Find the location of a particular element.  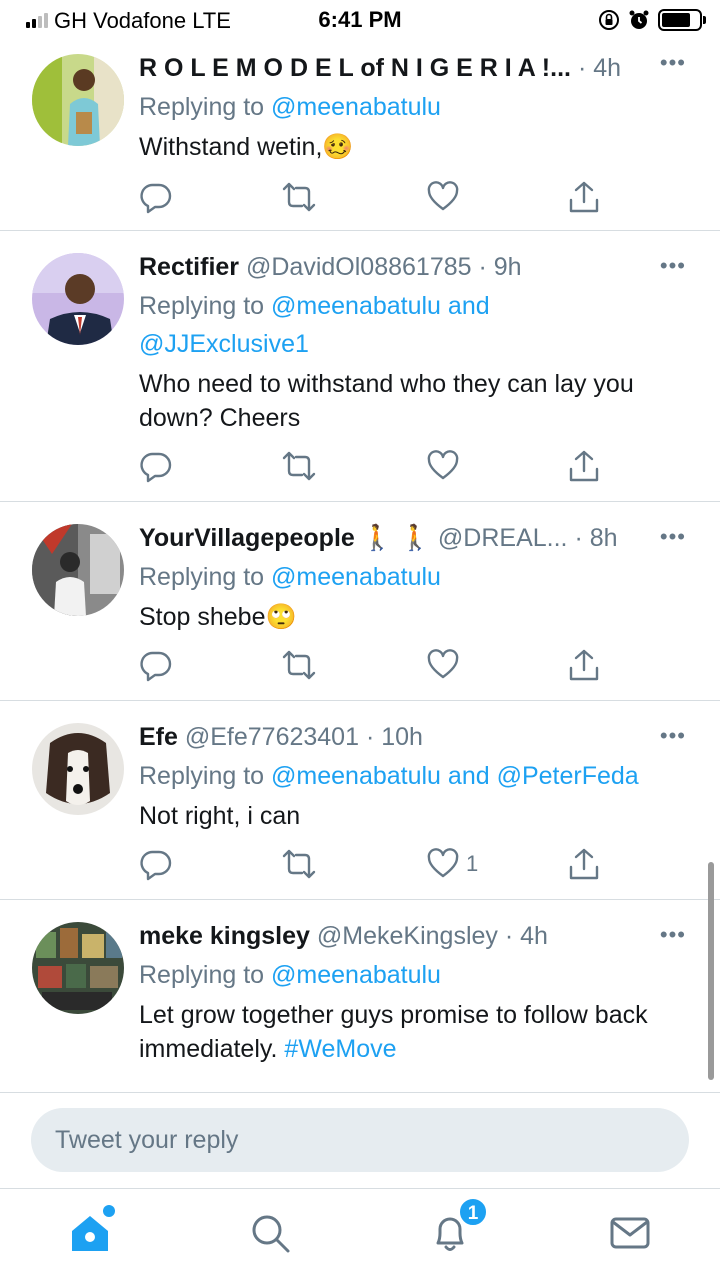

tab-home is located at coordinates (90, 1233).